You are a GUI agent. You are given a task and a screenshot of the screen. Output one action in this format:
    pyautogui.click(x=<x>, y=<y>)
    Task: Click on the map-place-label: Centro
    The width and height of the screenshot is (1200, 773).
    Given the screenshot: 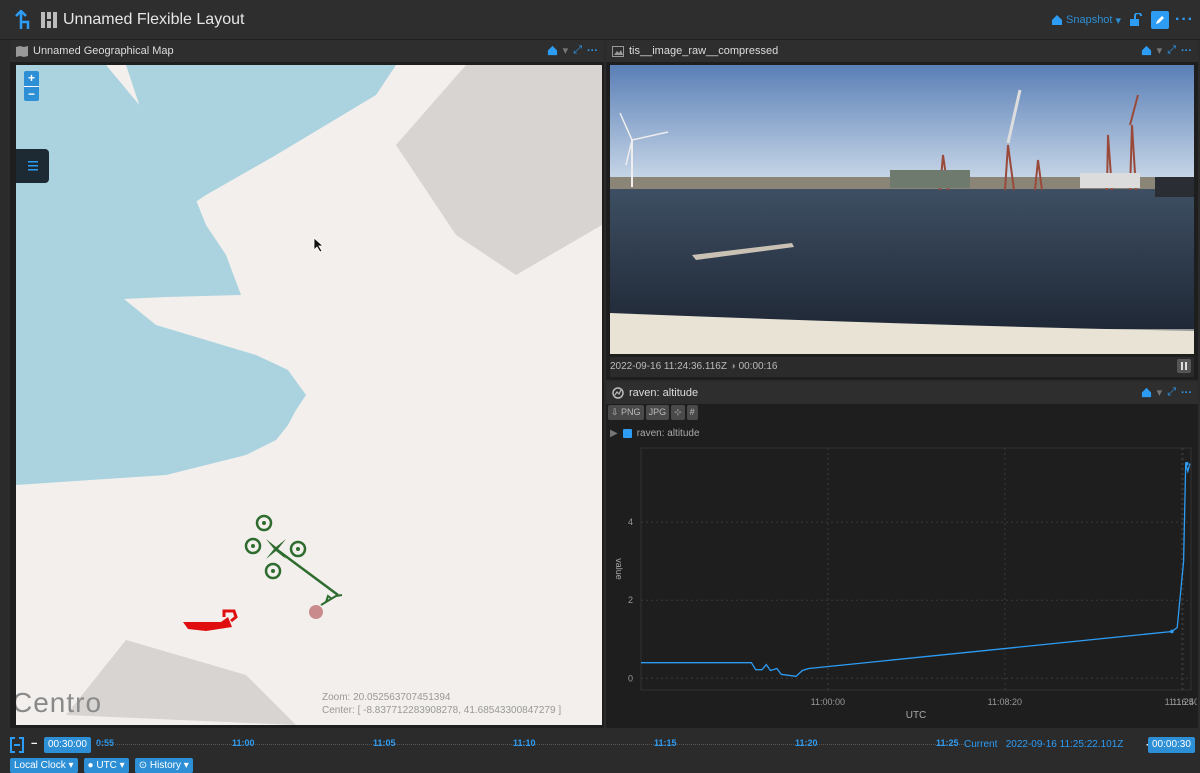 What is the action you would take?
    pyautogui.click(x=59, y=702)
    